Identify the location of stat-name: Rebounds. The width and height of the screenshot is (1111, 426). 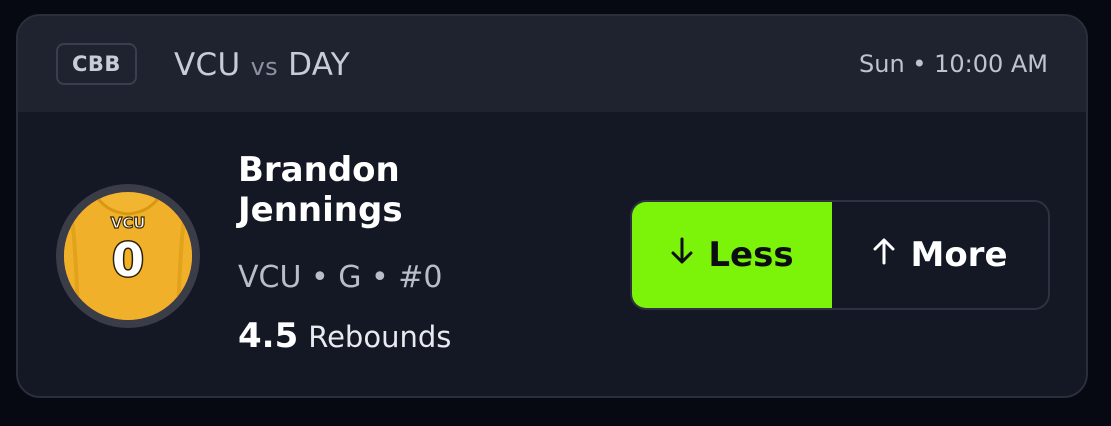
(380, 337).